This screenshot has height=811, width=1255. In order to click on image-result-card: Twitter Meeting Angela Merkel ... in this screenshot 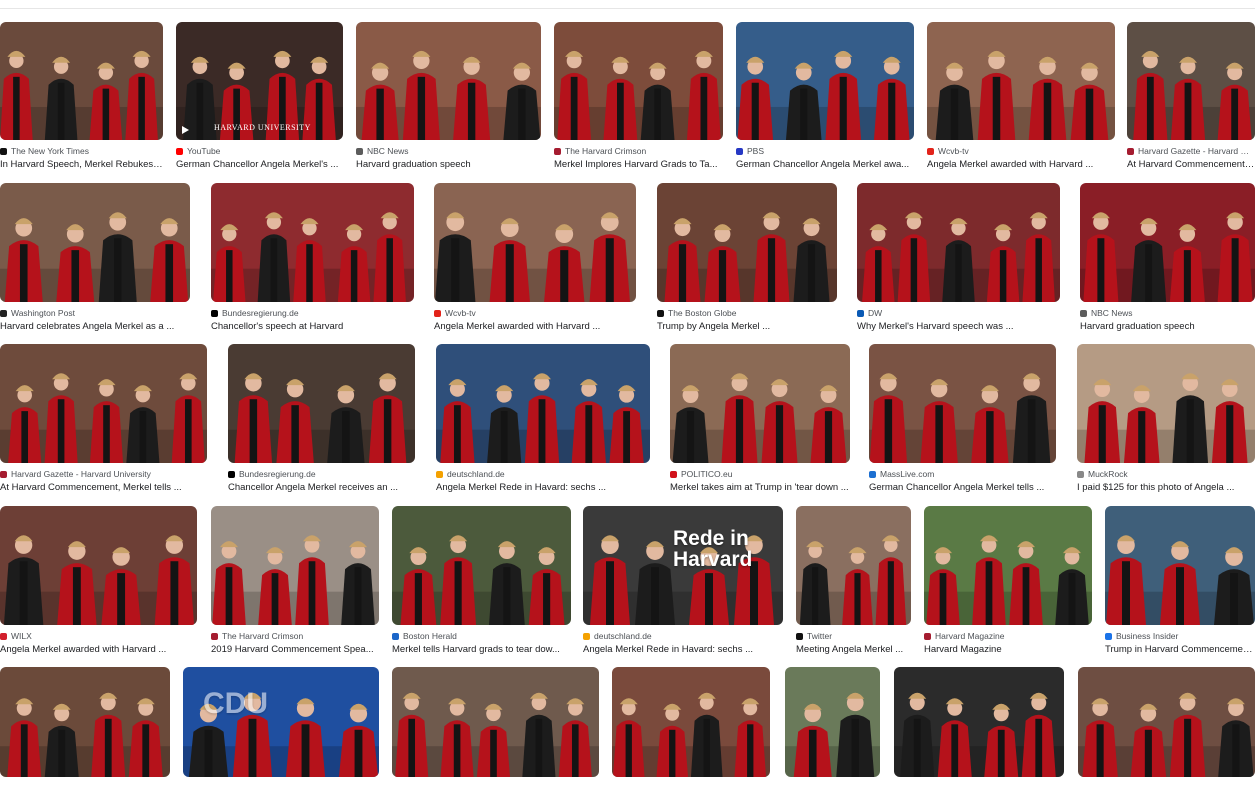, I will do `click(853, 582)`.